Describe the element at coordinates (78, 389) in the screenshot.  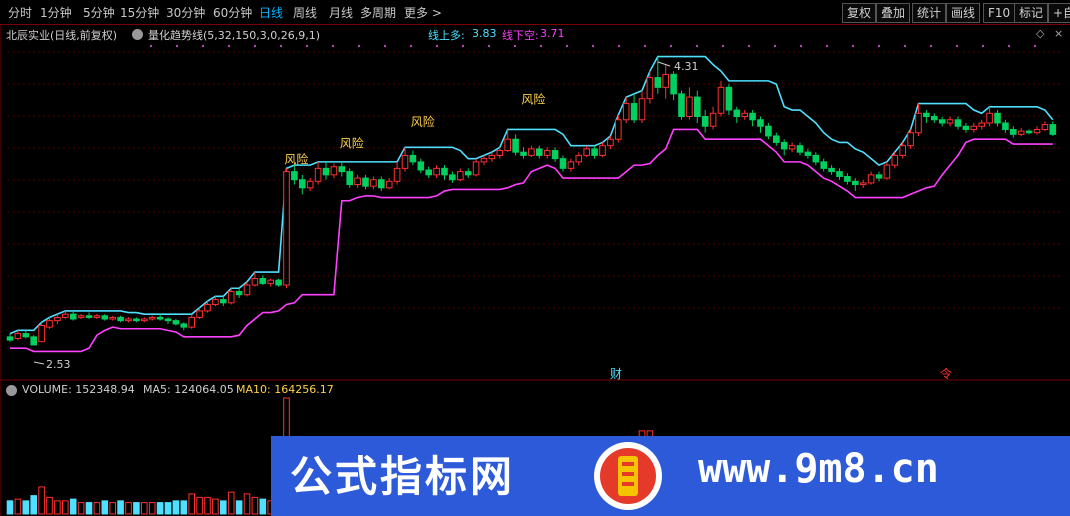
I see `volume-value: VOLUME: 152348.94` at that location.